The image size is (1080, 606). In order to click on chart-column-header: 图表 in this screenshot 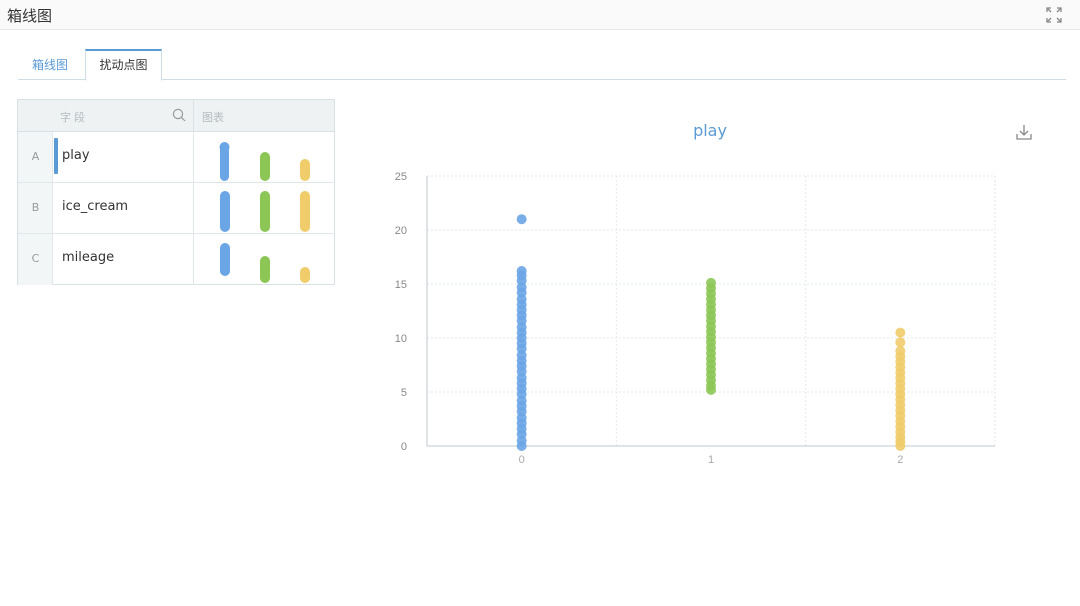, I will do `click(213, 117)`.